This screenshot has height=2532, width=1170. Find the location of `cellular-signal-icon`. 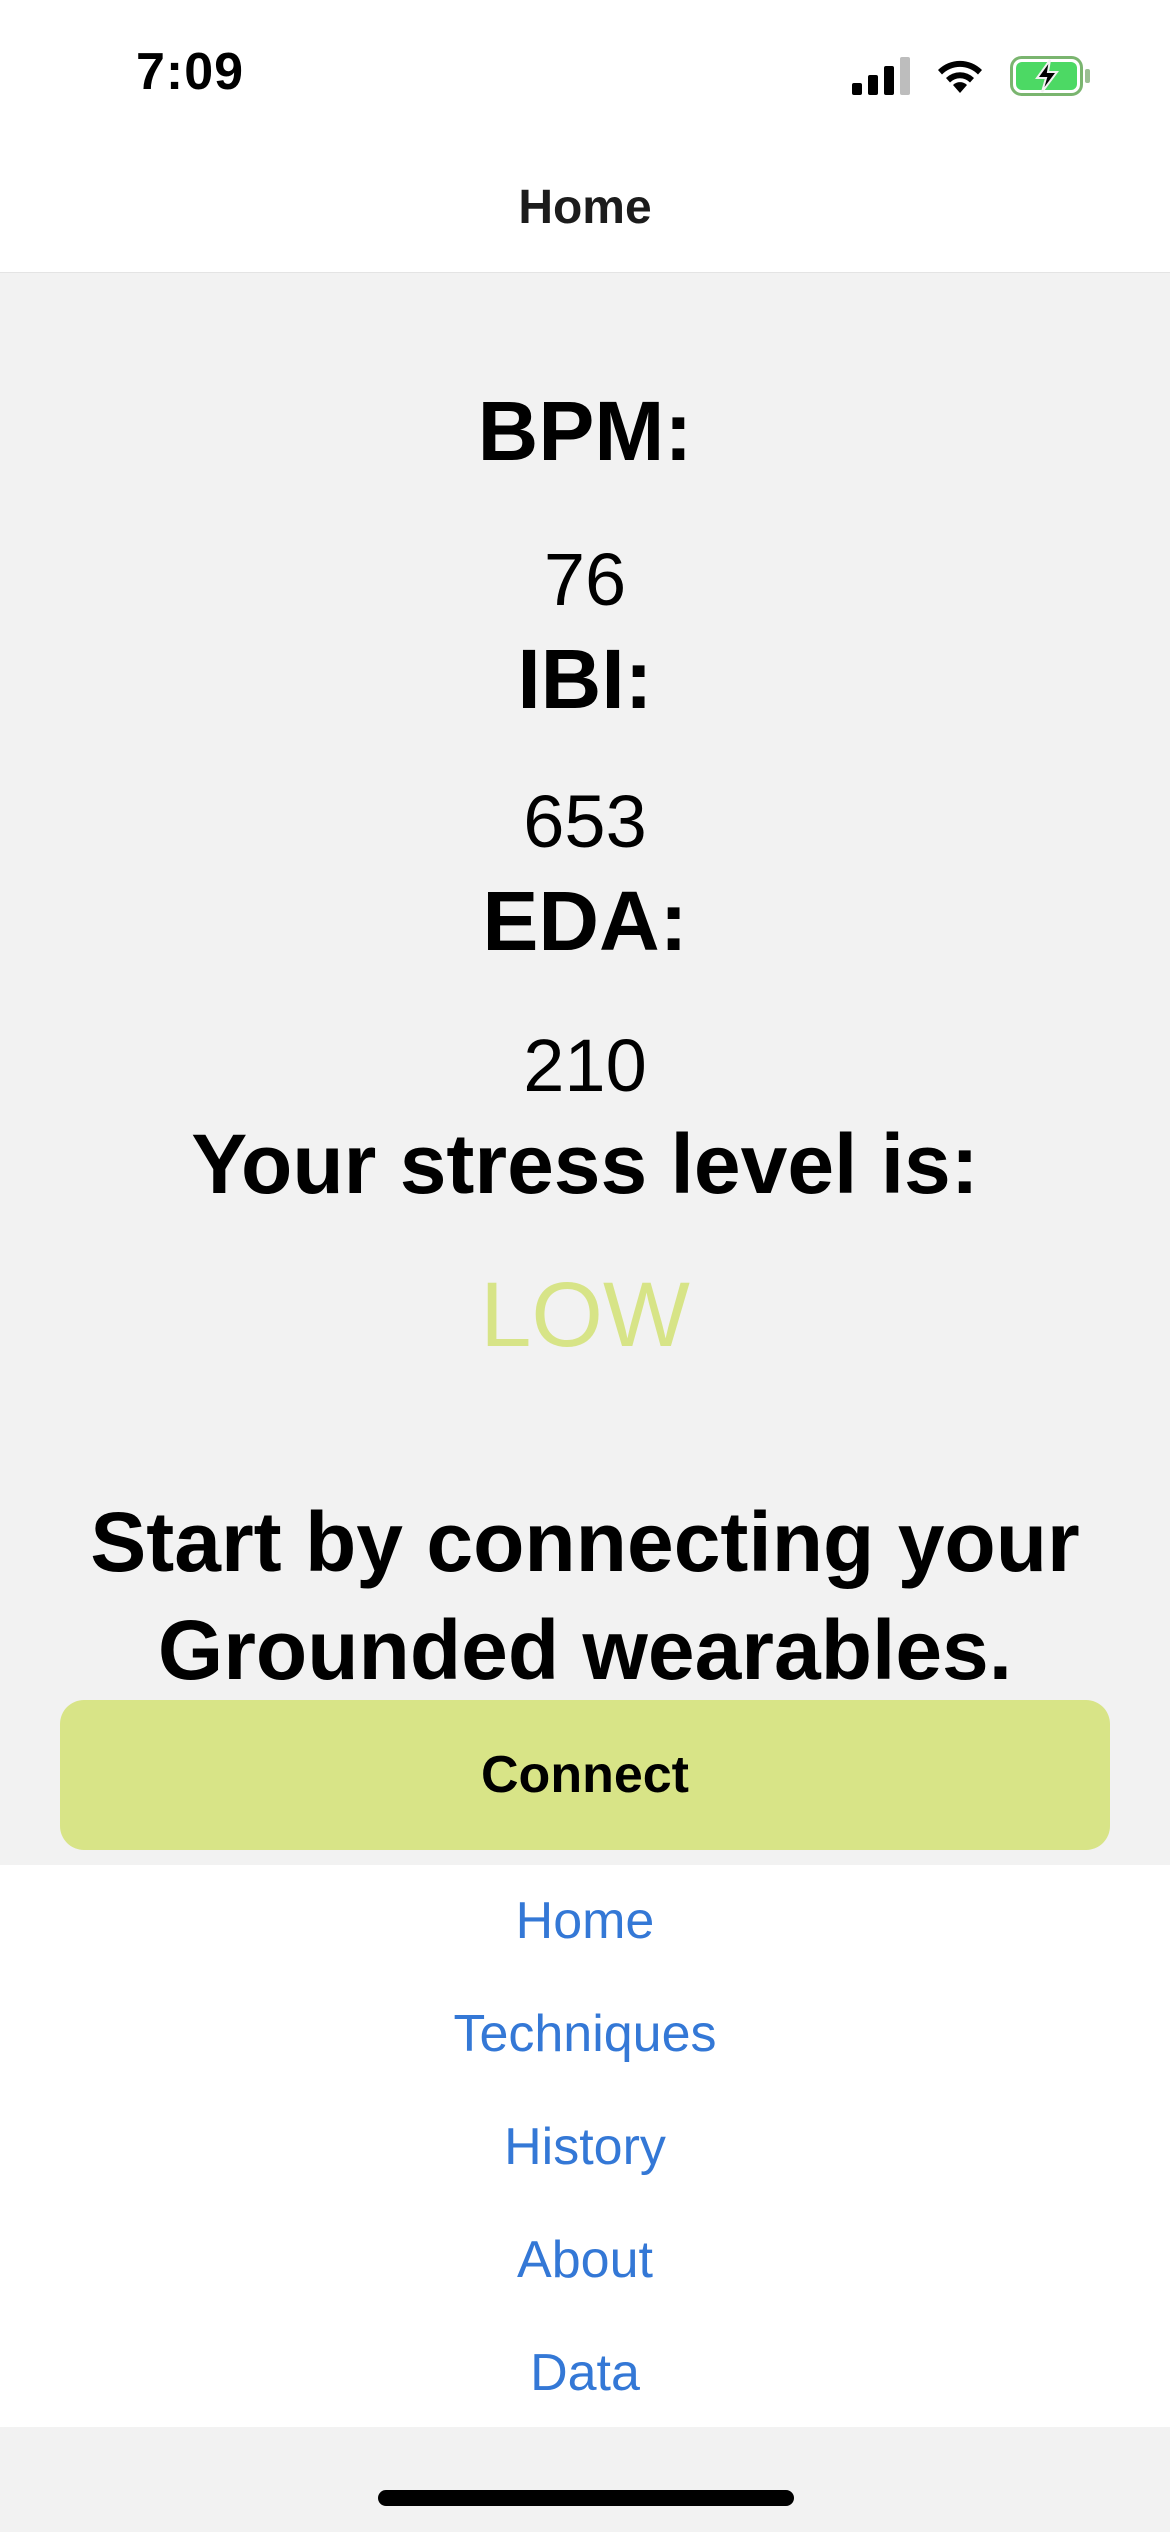

cellular-signal-icon is located at coordinates (881, 78).